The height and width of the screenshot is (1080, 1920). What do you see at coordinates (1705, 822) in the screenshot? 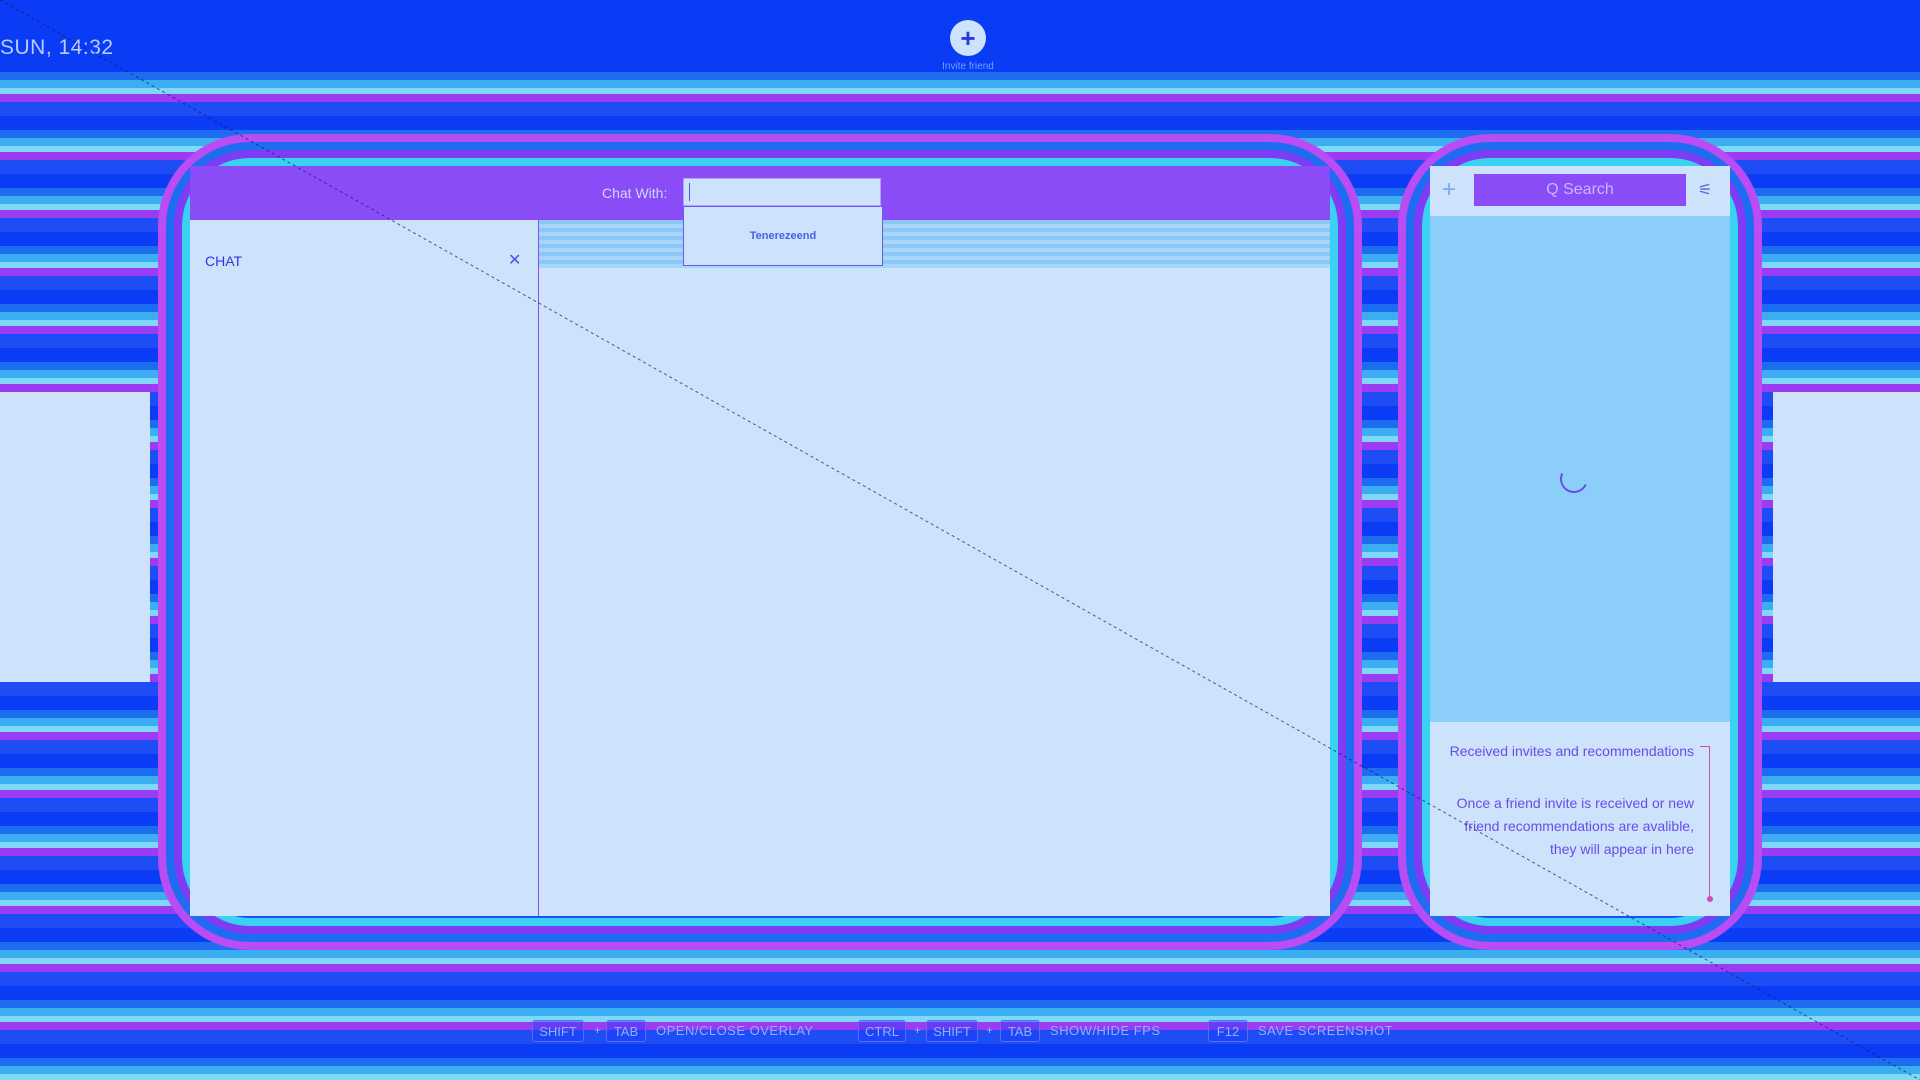
I see `invites-bracket` at bounding box center [1705, 822].